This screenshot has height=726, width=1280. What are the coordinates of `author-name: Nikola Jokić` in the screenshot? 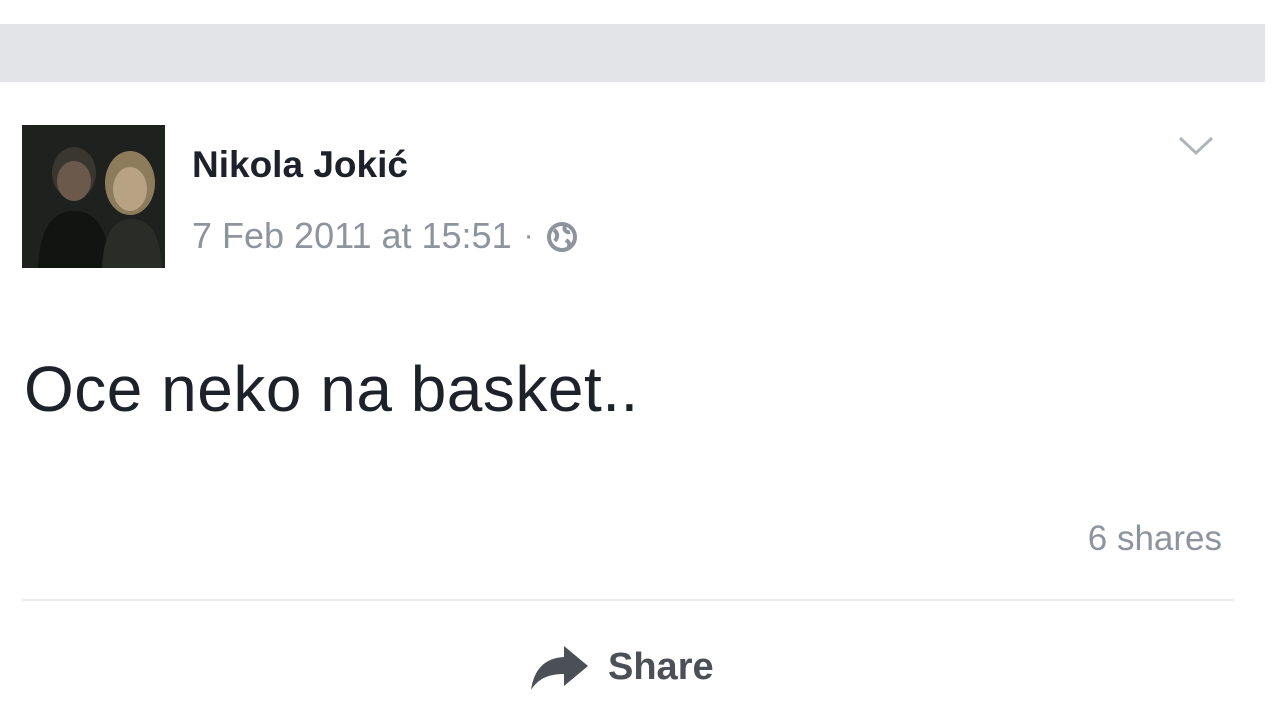 It's located at (300, 165).